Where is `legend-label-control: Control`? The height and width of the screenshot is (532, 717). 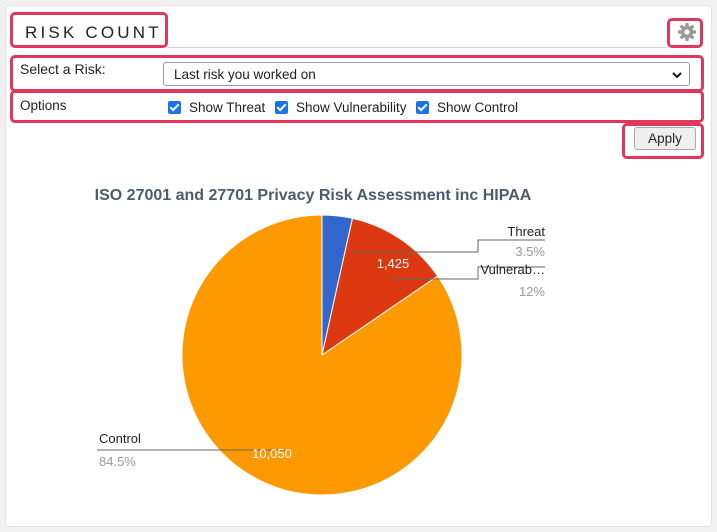 legend-label-control: Control is located at coordinates (120, 438).